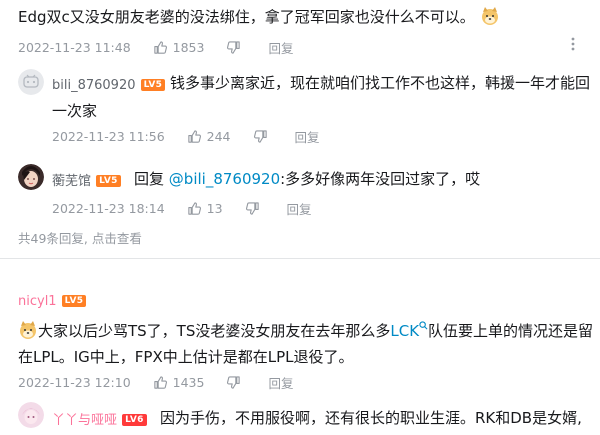  I want to click on reply-1-header: bili_8760920 LV5, so click(109, 83).